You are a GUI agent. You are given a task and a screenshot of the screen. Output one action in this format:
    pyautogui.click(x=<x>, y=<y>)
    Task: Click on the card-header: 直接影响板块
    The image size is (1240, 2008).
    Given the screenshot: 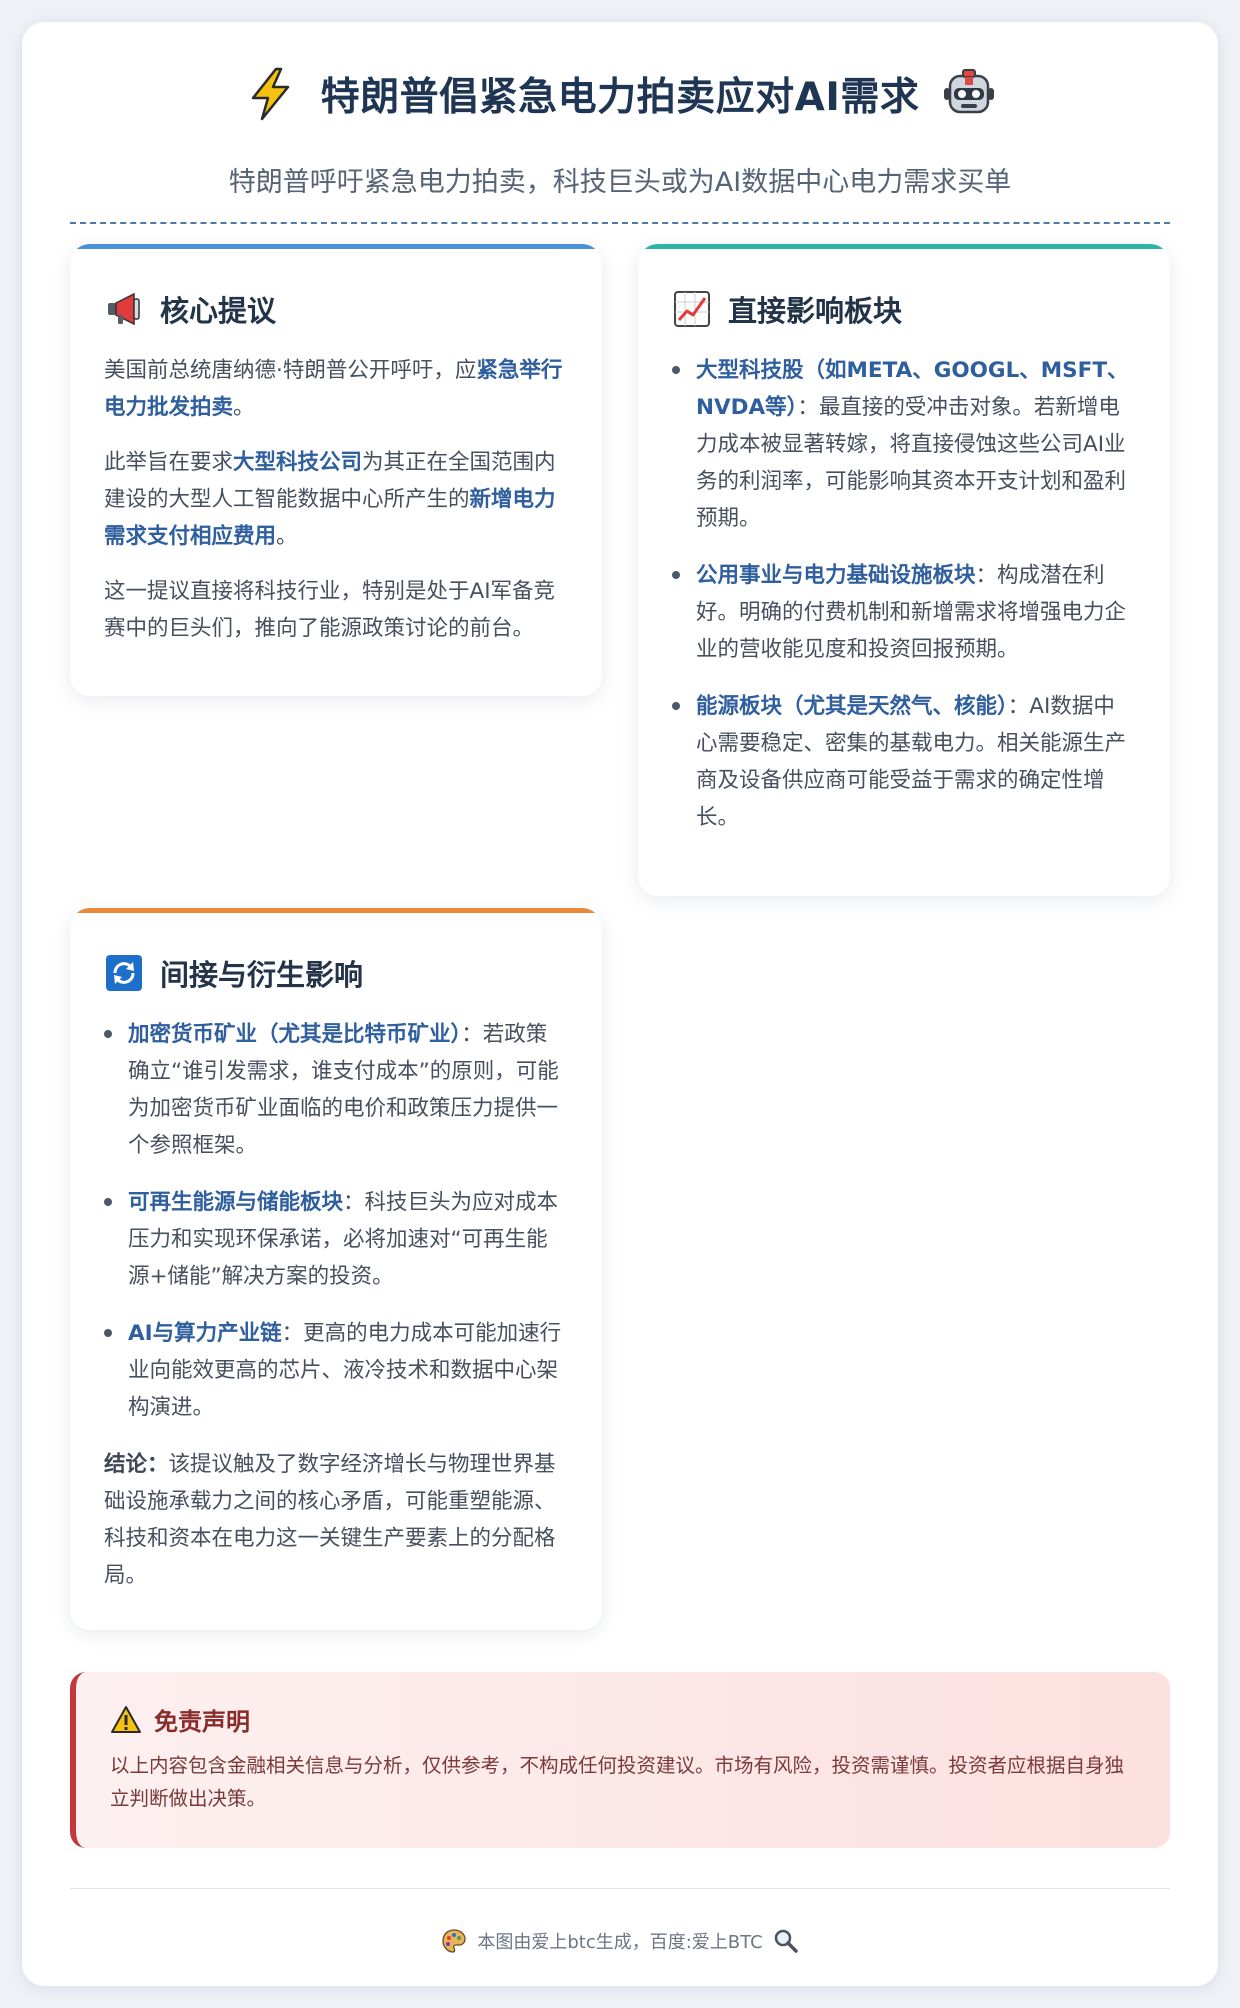 What is the action you would take?
    pyautogui.click(x=904, y=309)
    